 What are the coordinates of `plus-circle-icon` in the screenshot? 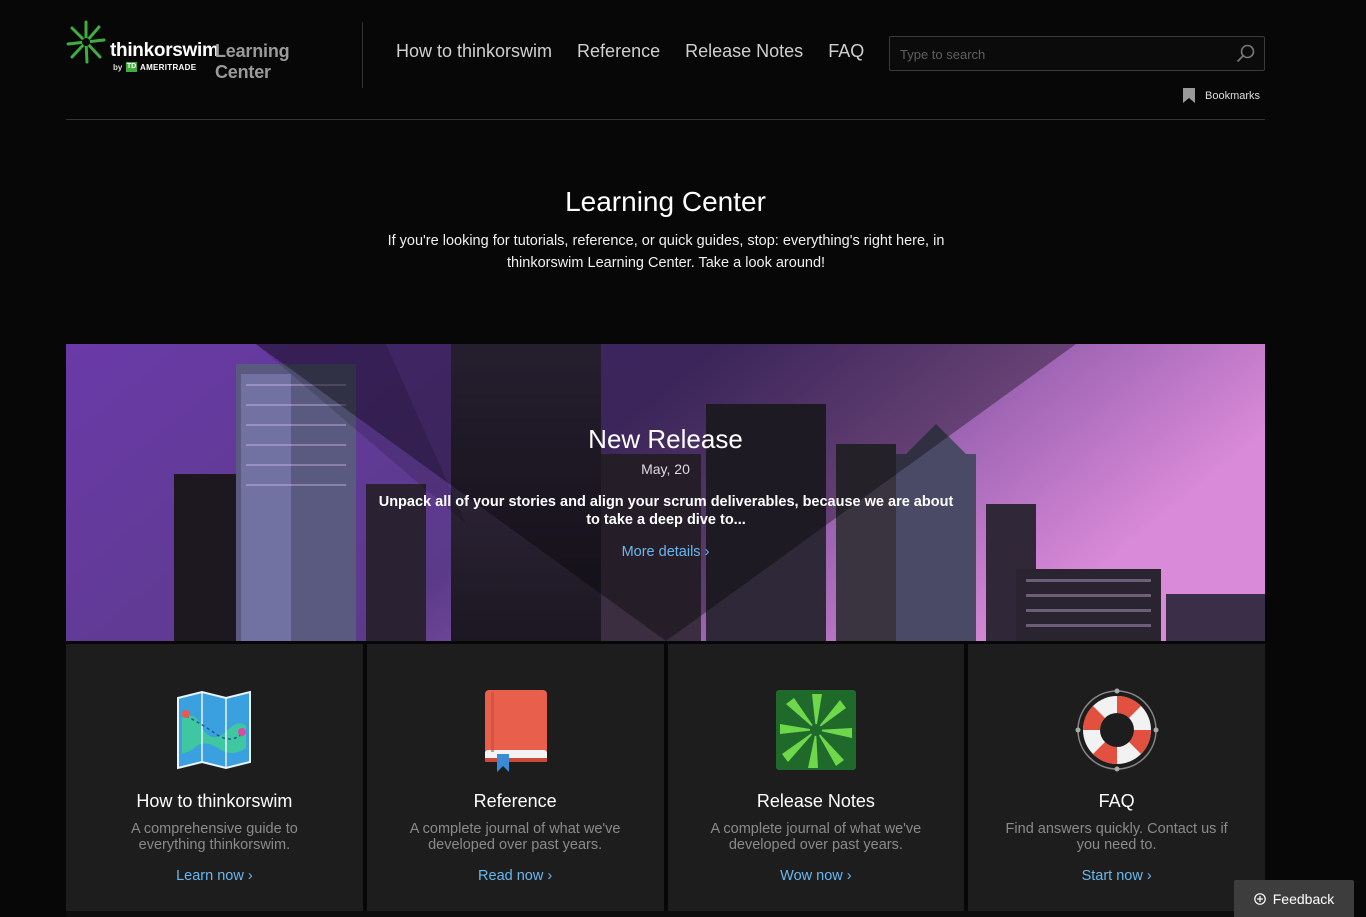 It's located at (1259, 898).